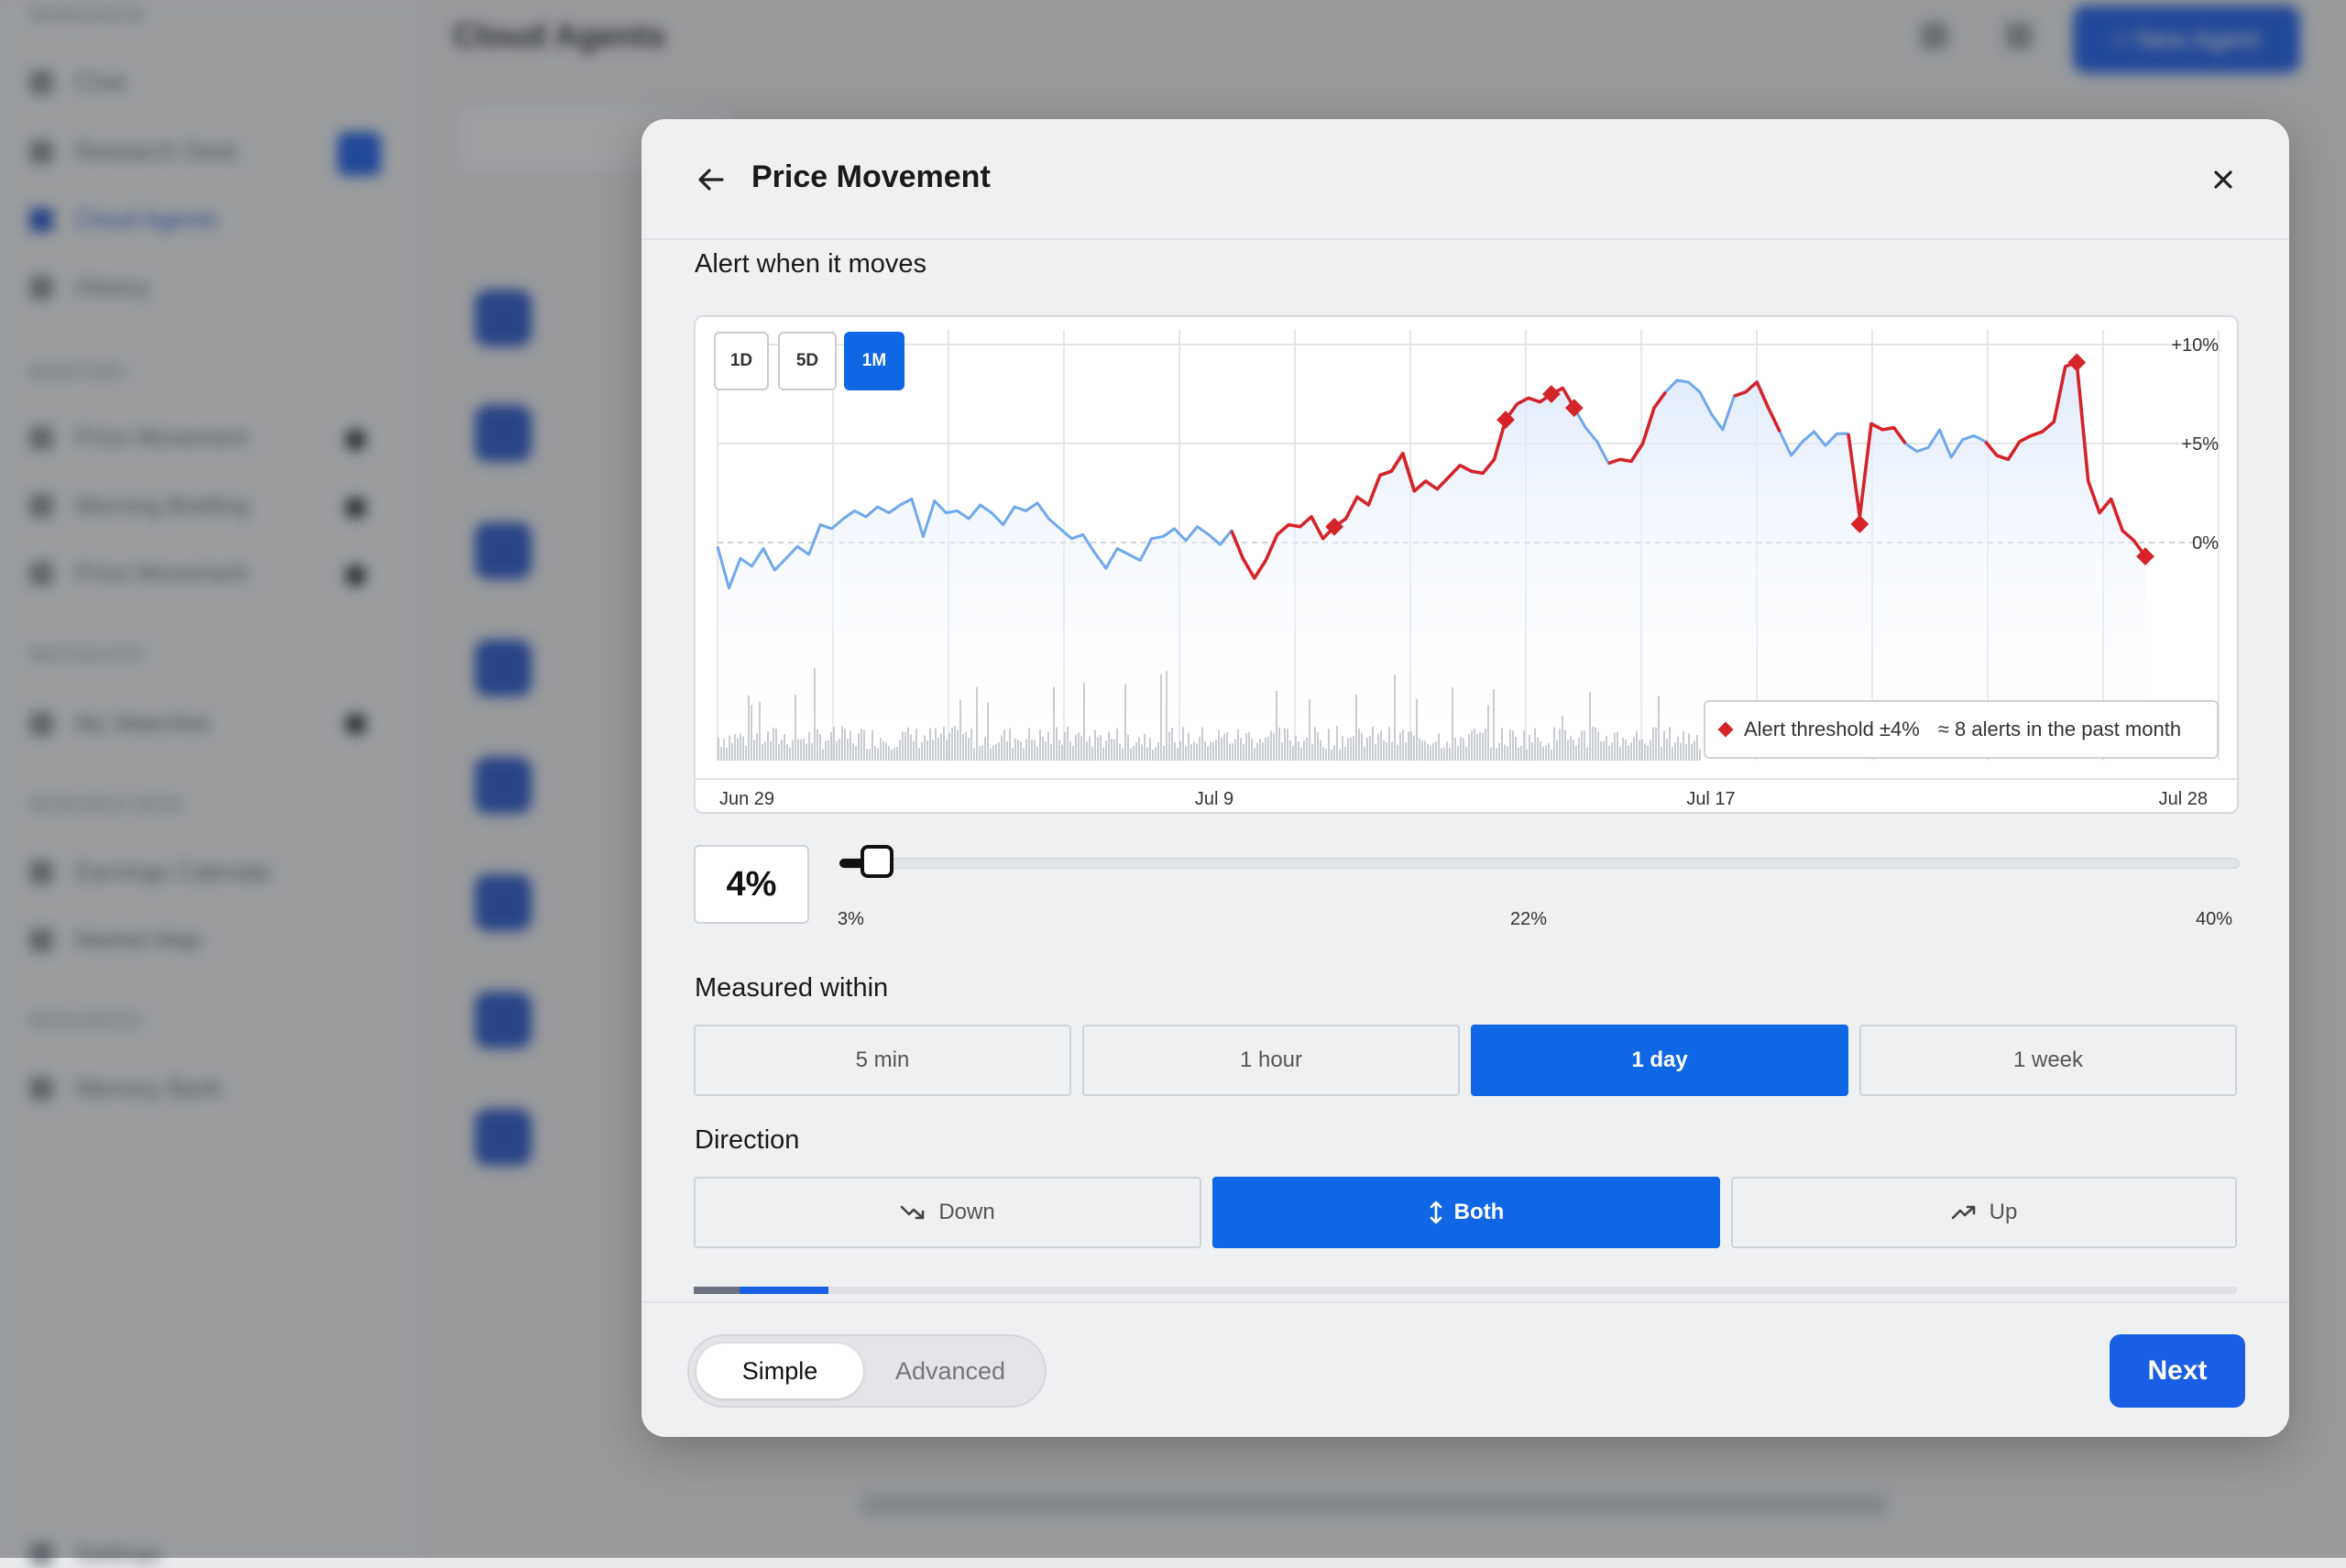 This screenshot has width=2346, height=1568. I want to click on close-icon, so click(2223, 179).